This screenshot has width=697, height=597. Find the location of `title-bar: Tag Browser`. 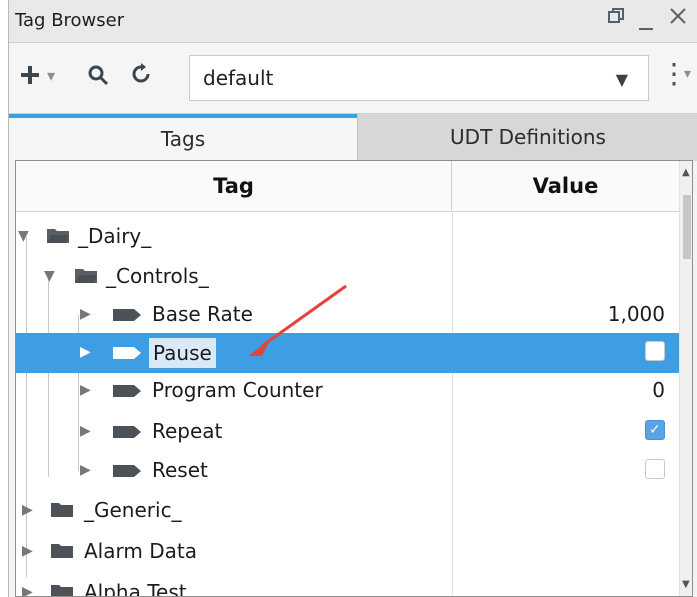

title-bar: Tag Browser is located at coordinates (353, 21).